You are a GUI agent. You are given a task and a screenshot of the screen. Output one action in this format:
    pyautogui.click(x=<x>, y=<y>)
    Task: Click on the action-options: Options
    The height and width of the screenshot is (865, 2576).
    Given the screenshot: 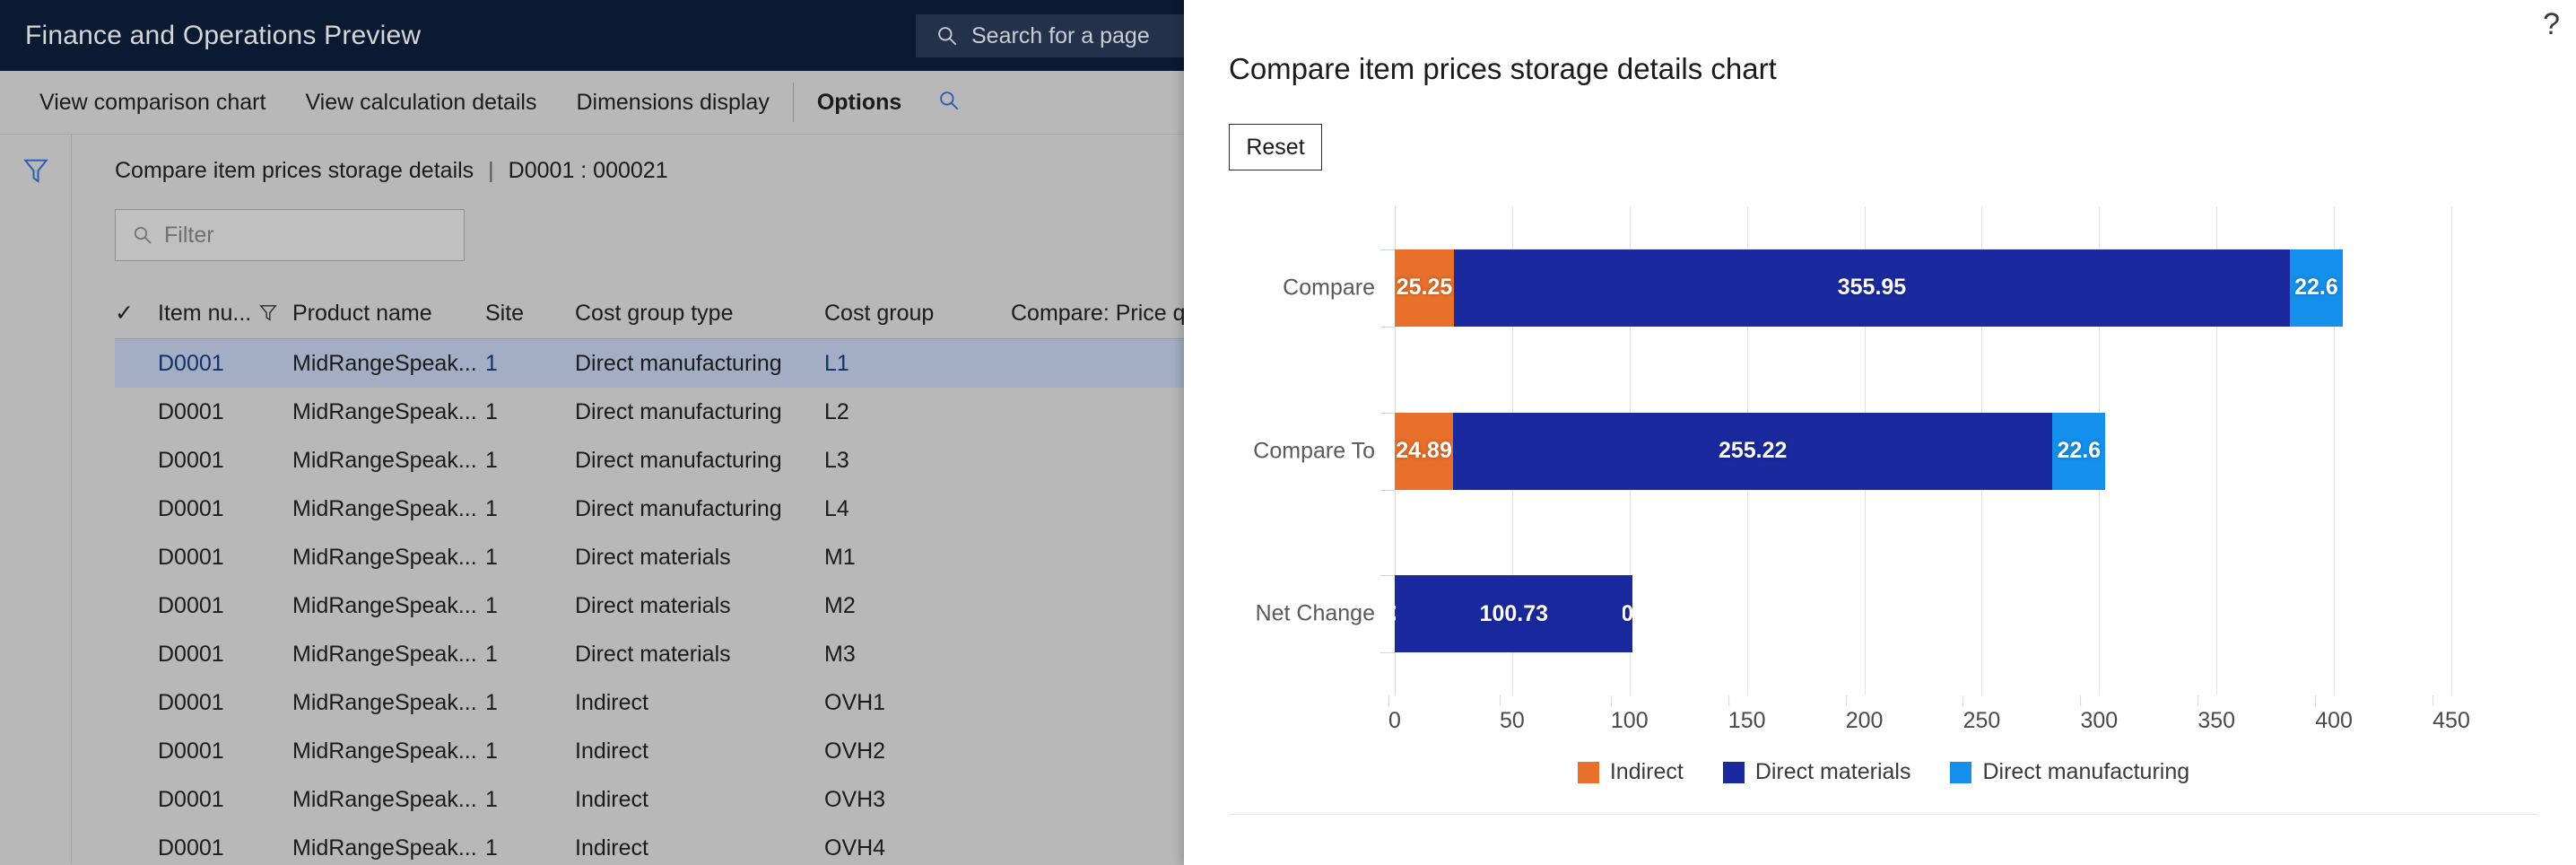 What is the action you would take?
    pyautogui.click(x=859, y=103)
    